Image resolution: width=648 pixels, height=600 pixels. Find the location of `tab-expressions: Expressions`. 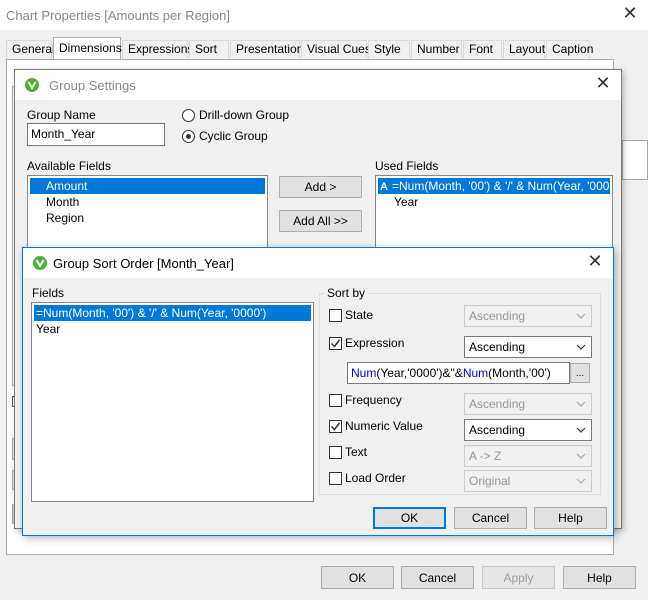

tab-expressions: Expressions is located at coordinates (157, 49).